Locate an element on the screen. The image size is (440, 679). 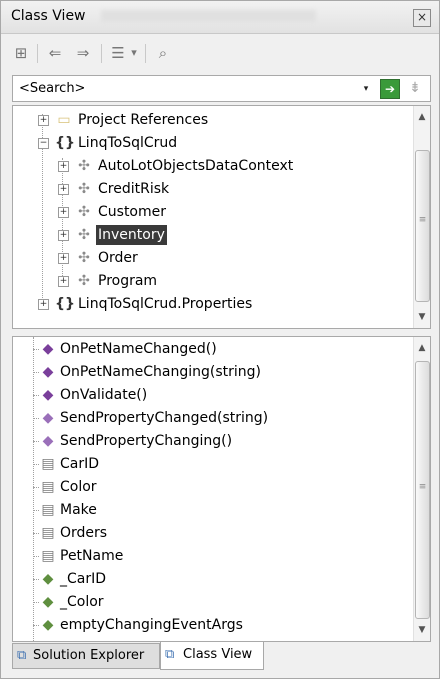
member-label: SendPropertyChanging() is located at coordinates (146, 441).